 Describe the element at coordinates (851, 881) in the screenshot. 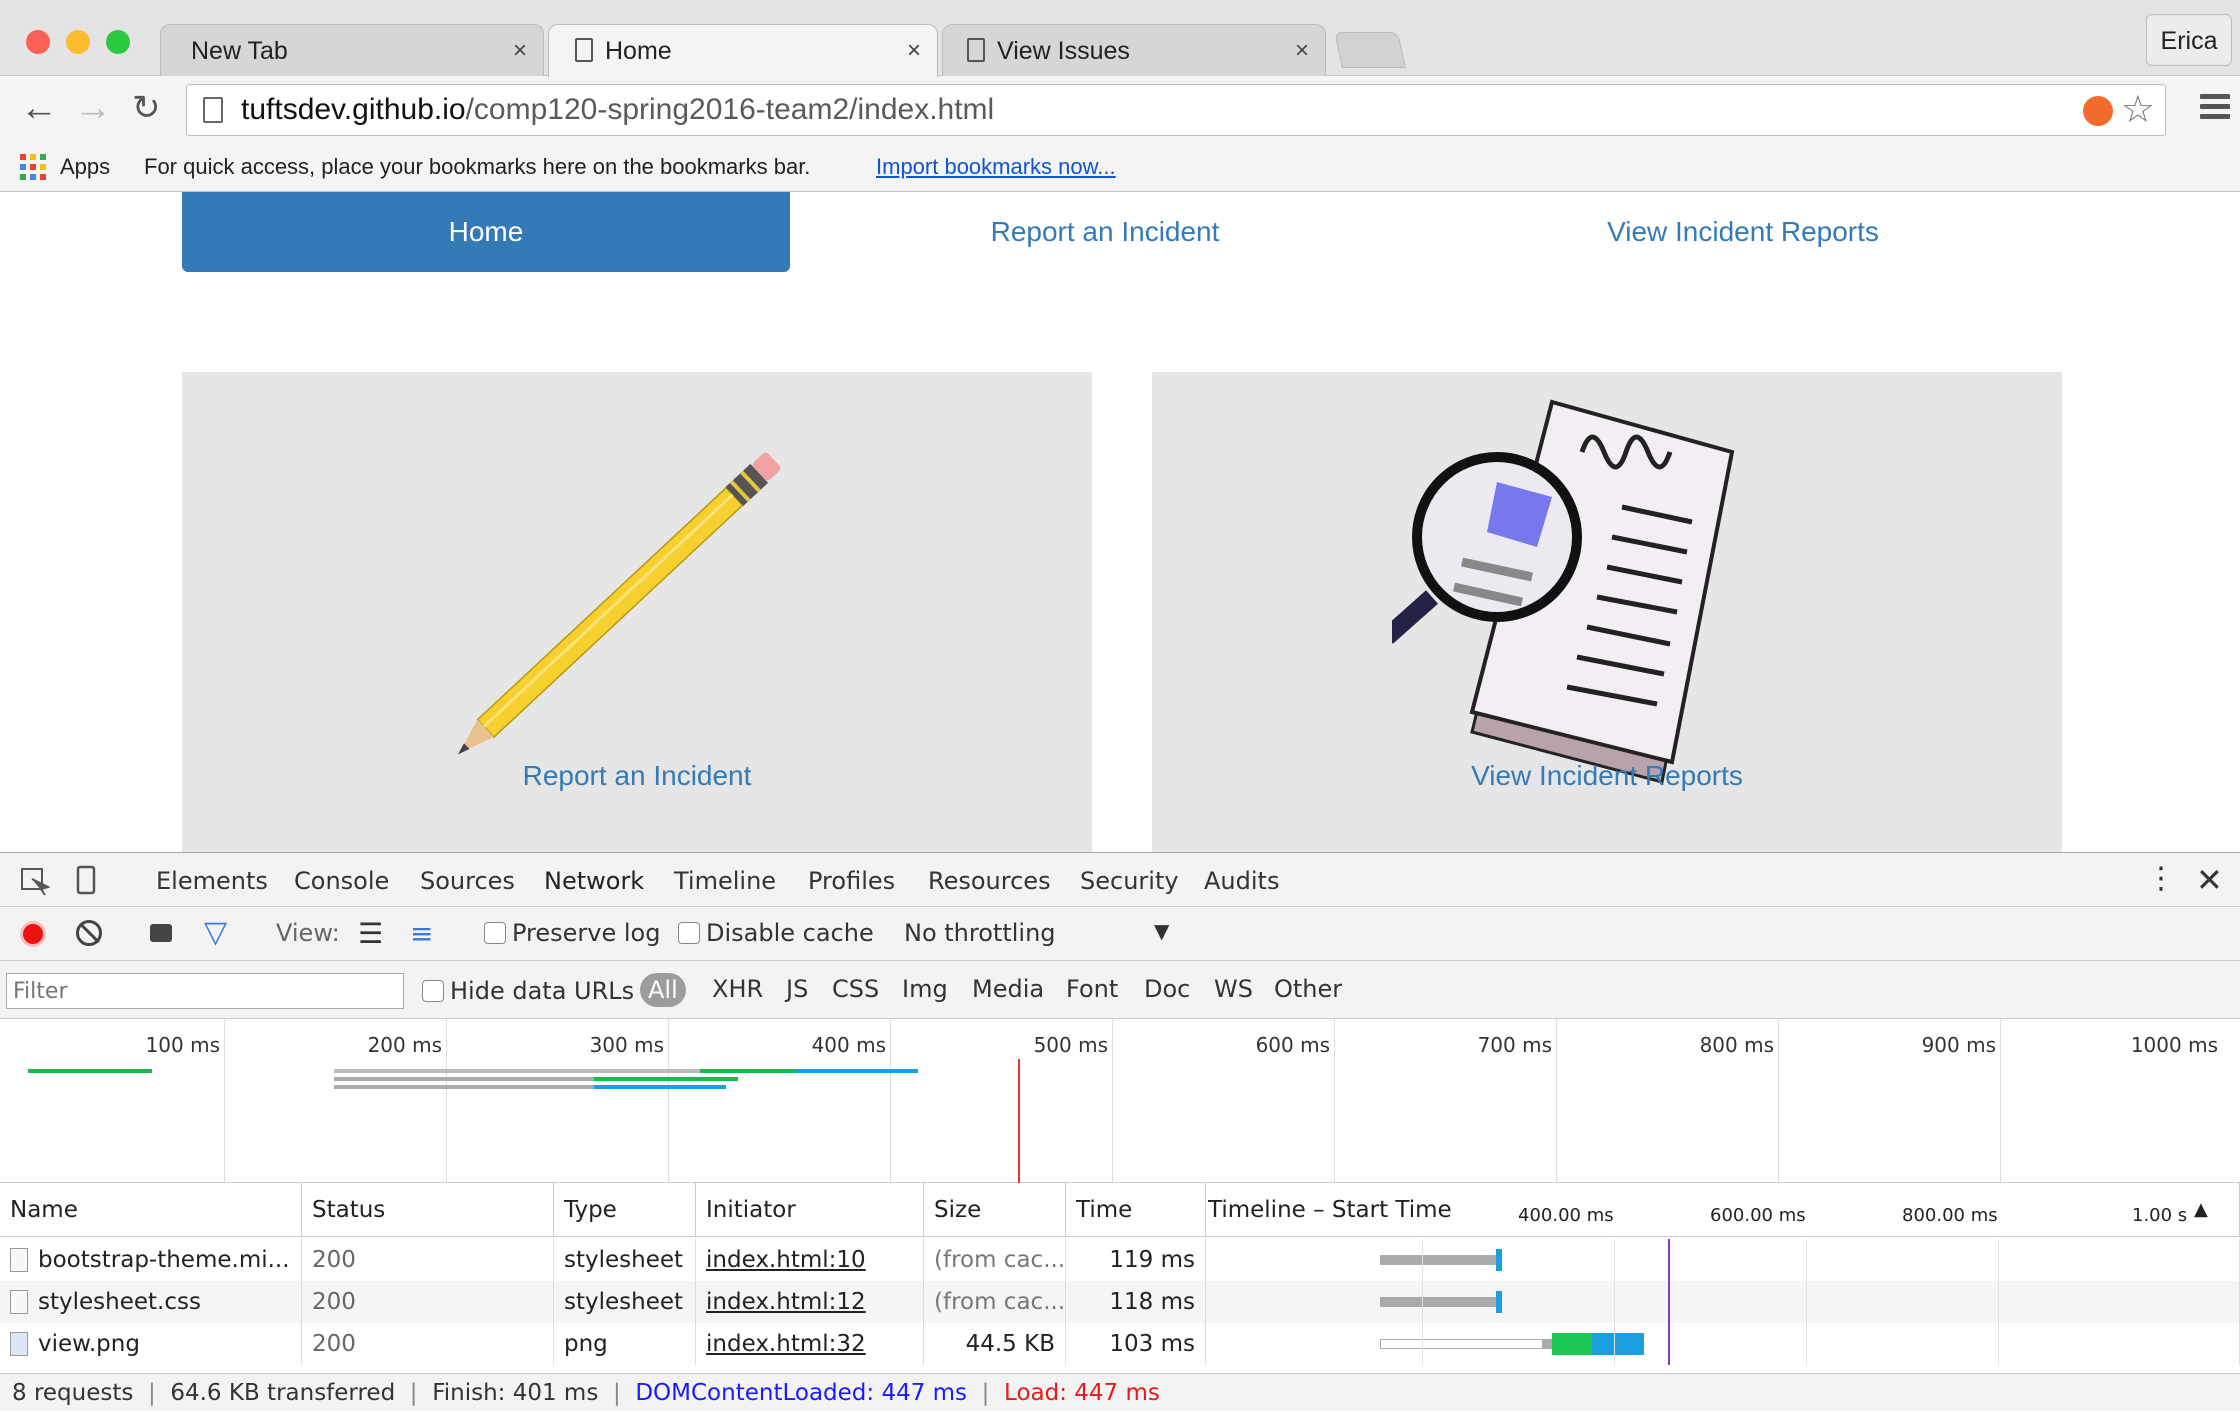

I see `tab-profiles: Profiles` at that location.